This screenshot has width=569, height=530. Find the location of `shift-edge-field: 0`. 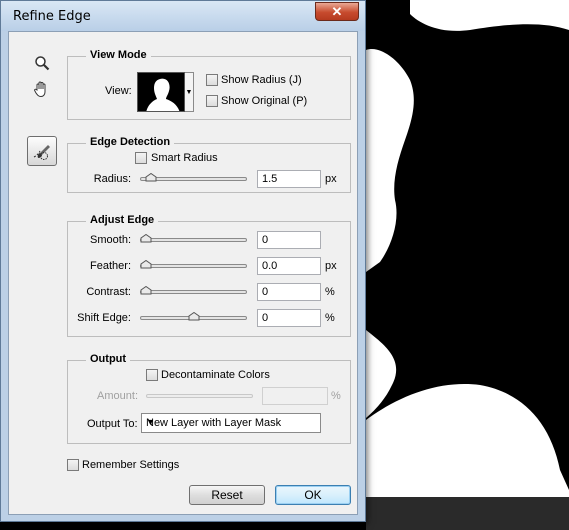

shift-edge-field: 0 is located at coordinates (289, 318).